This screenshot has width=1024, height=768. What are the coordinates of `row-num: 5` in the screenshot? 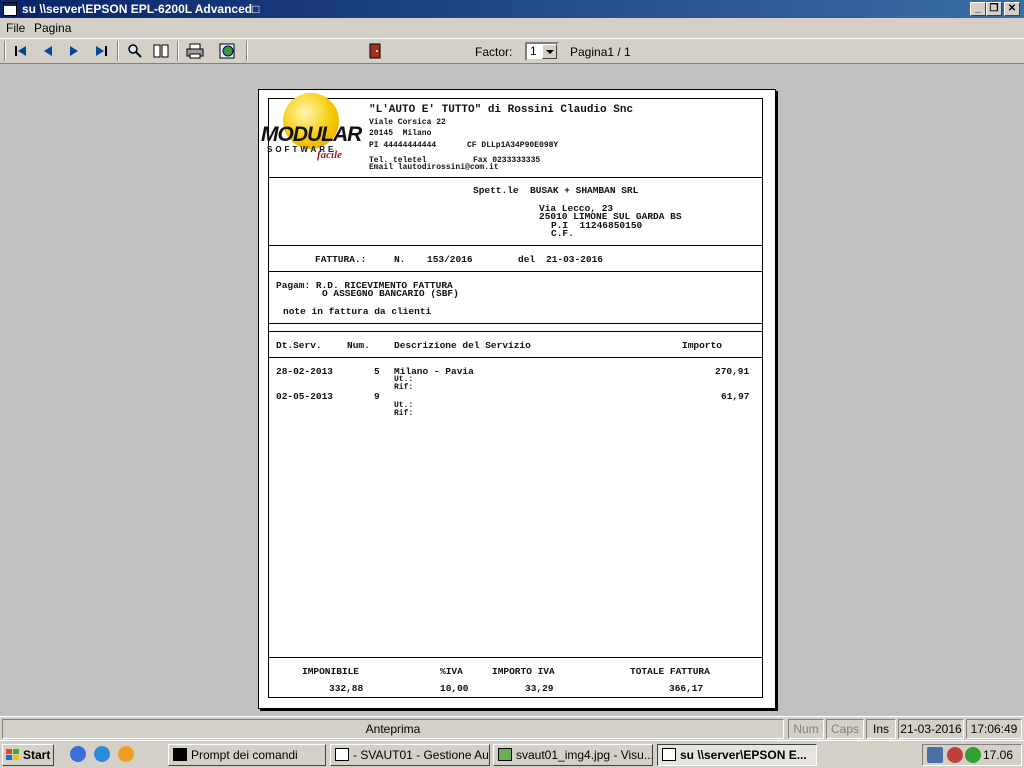 It's located at (377, 371).